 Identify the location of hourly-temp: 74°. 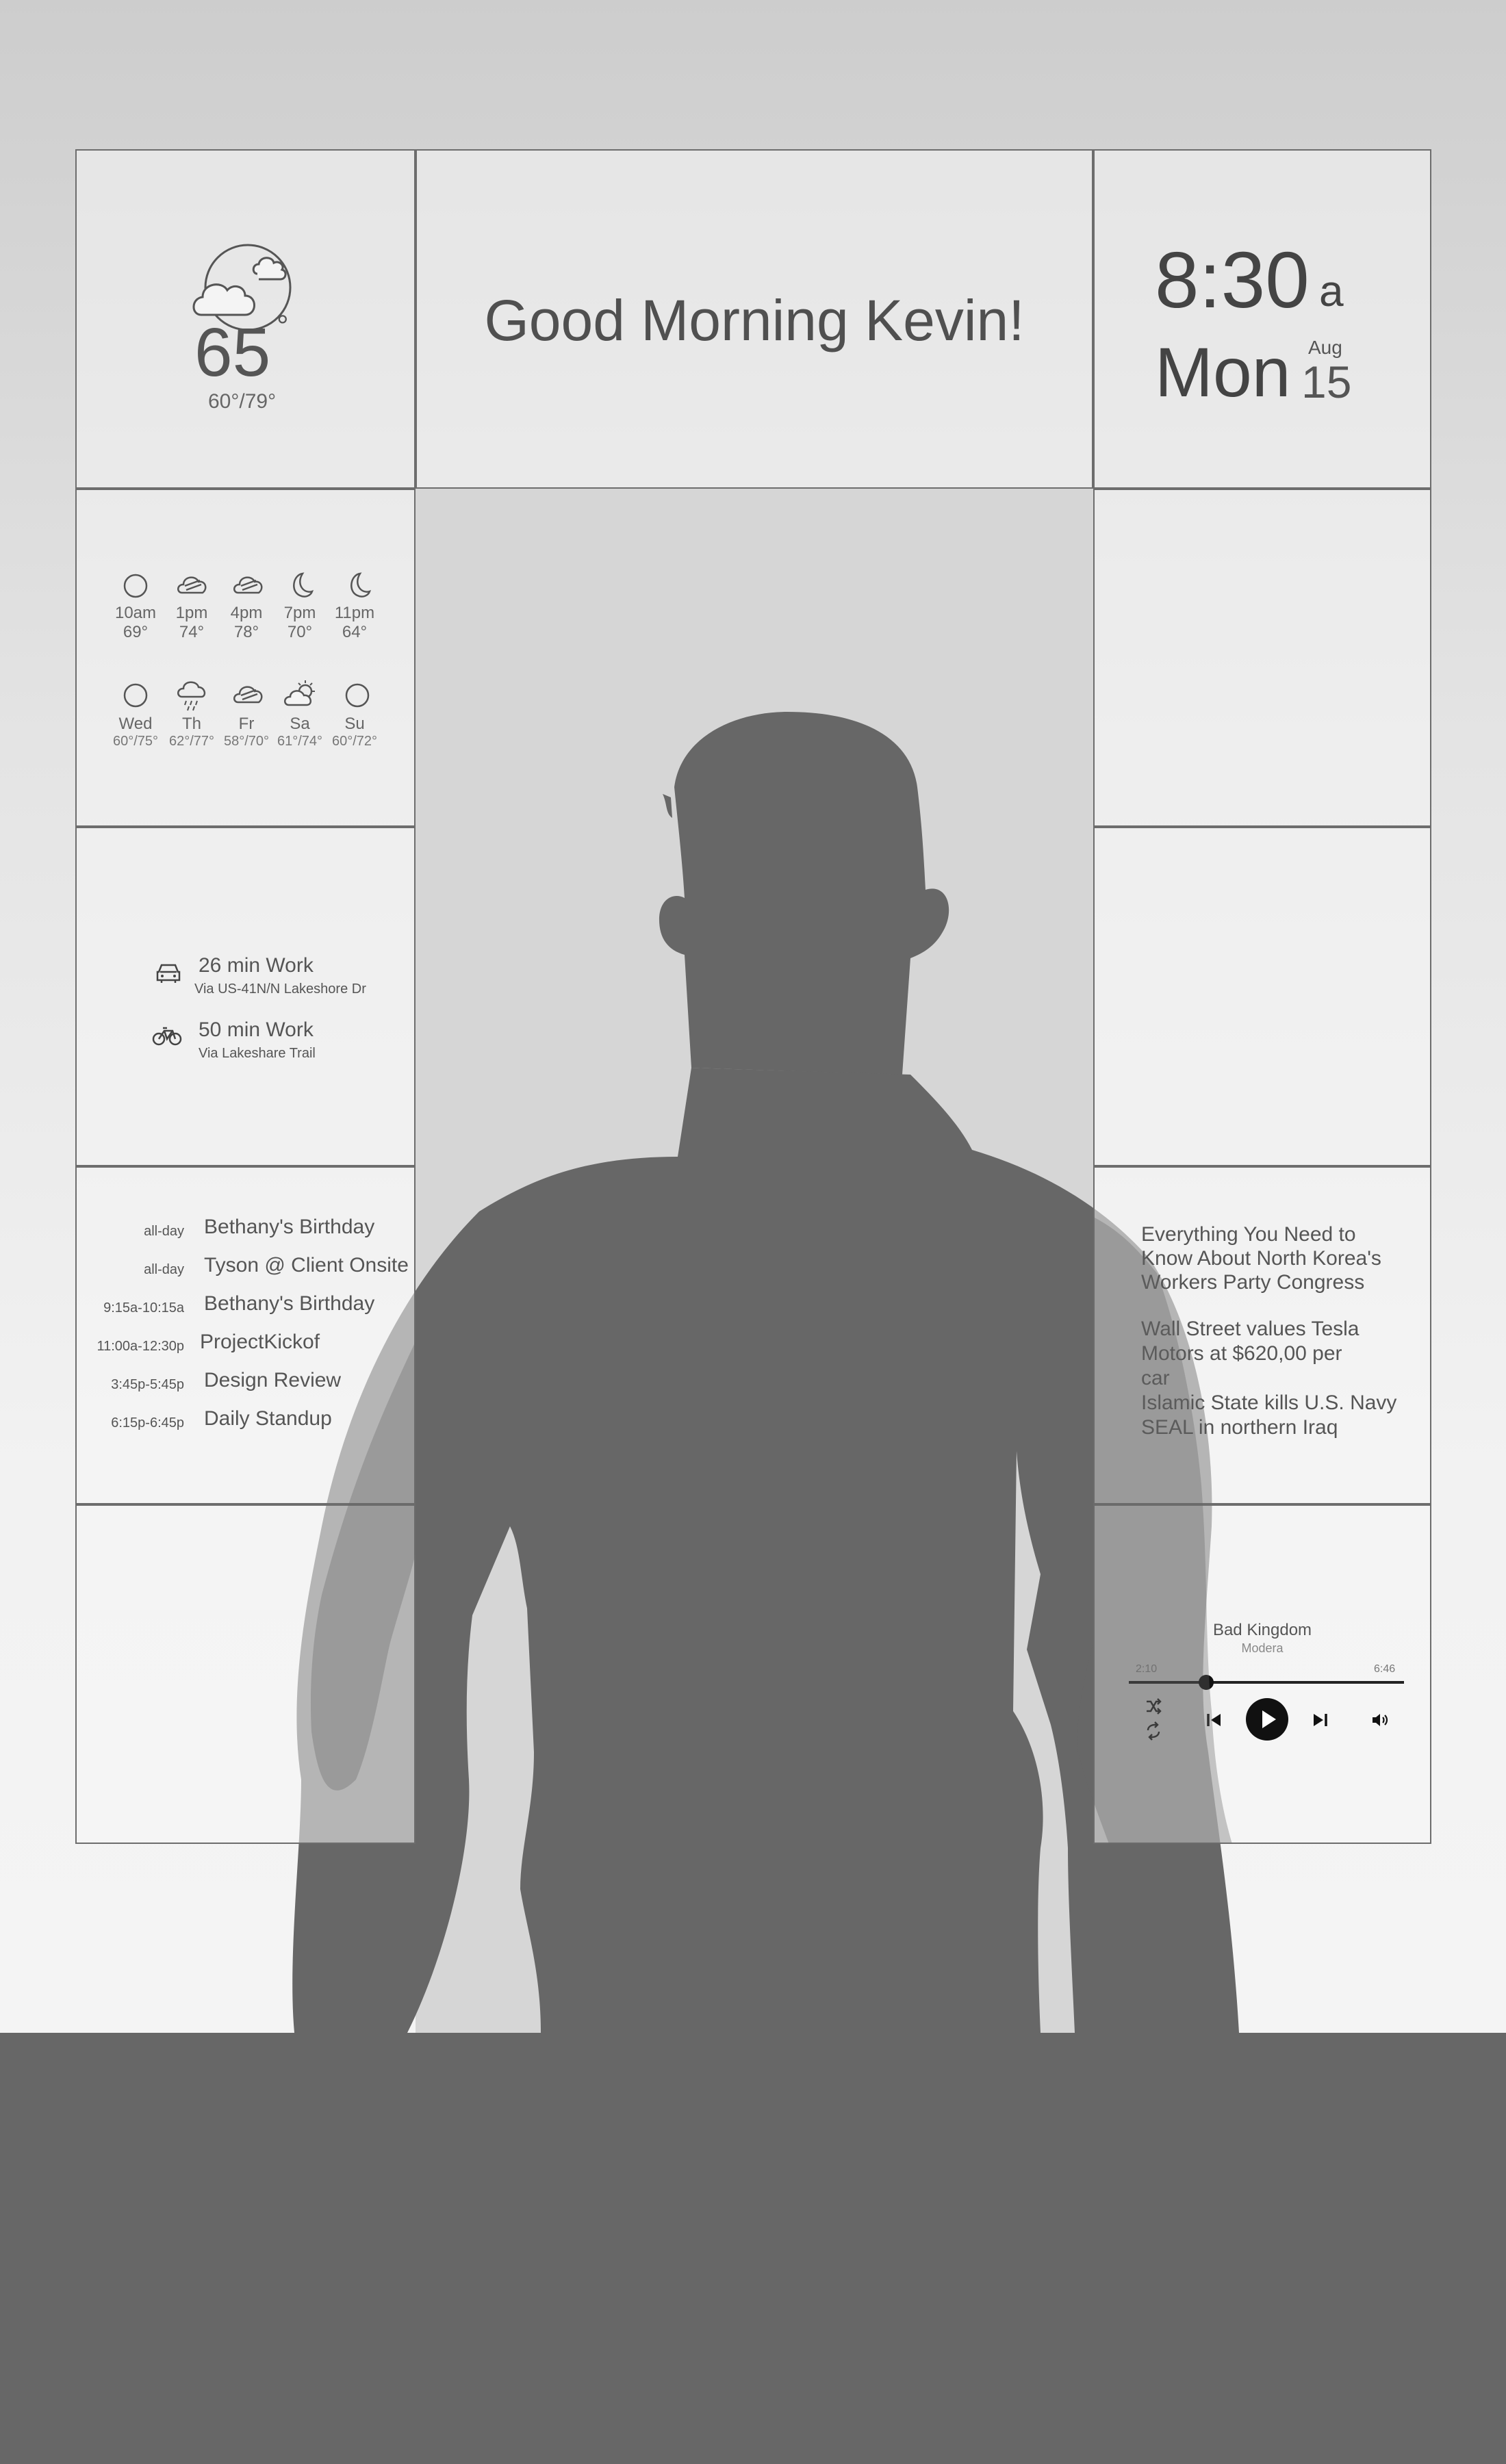
(192, 632).